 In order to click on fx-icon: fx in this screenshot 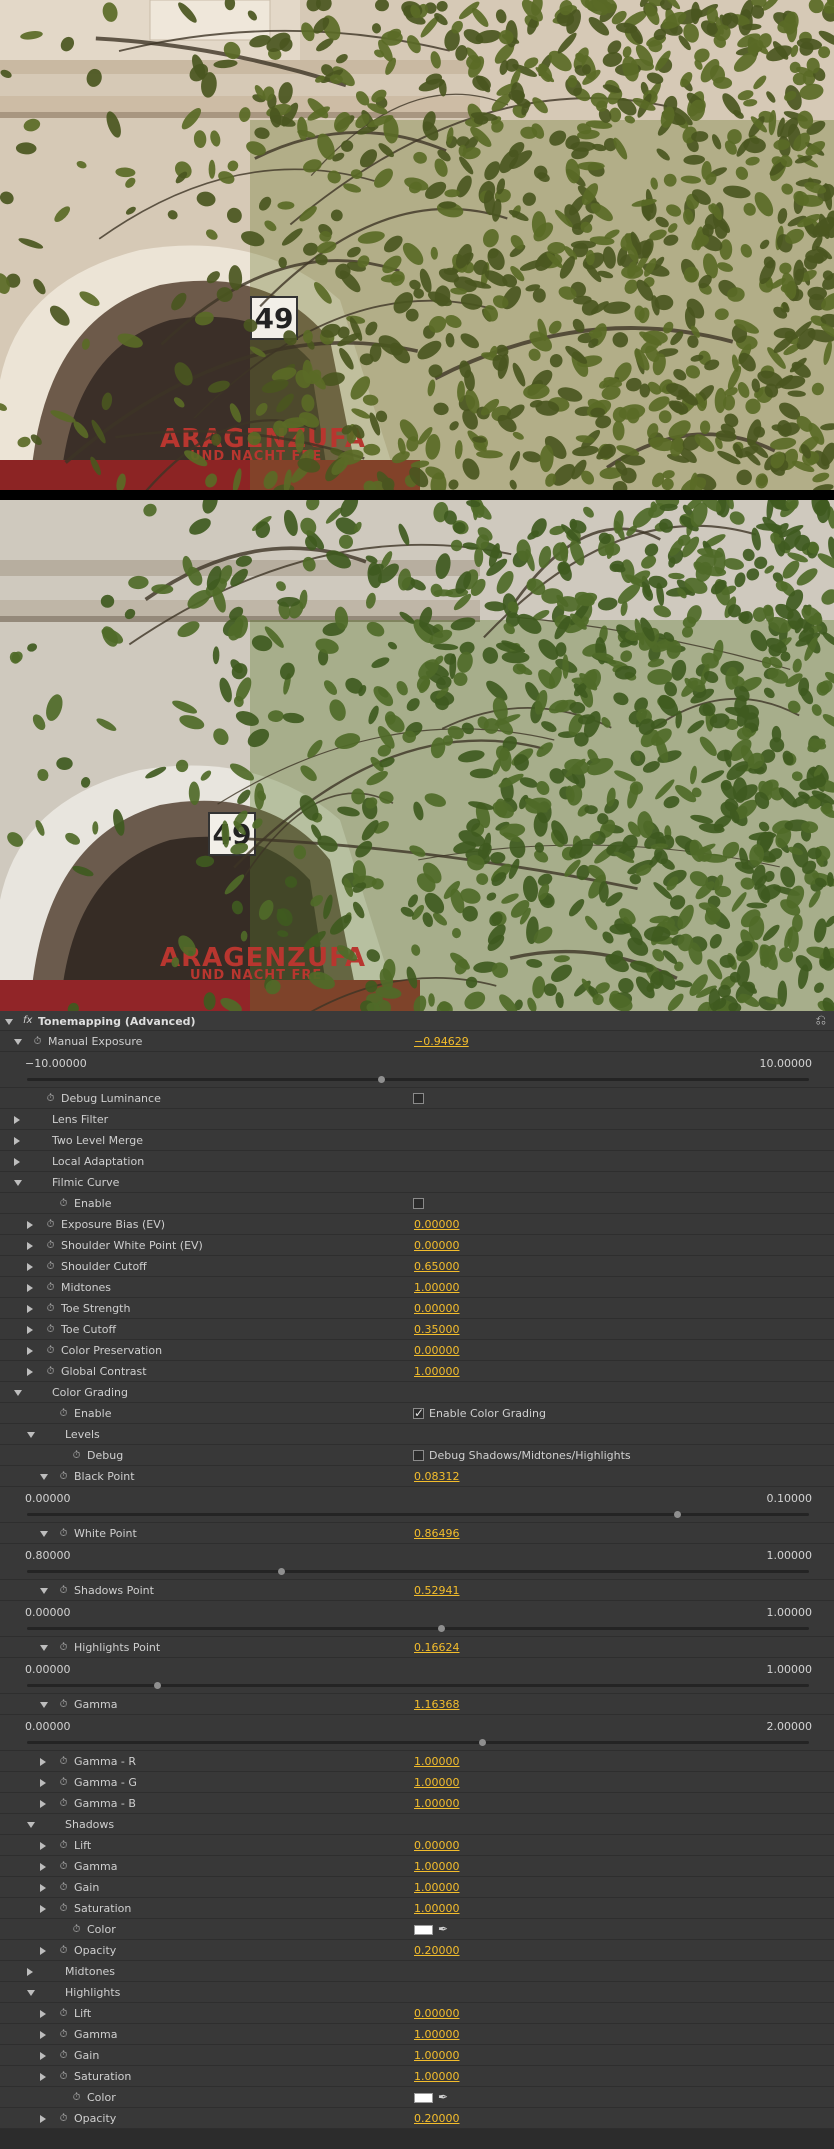, I will do `click(27, 1020)`.